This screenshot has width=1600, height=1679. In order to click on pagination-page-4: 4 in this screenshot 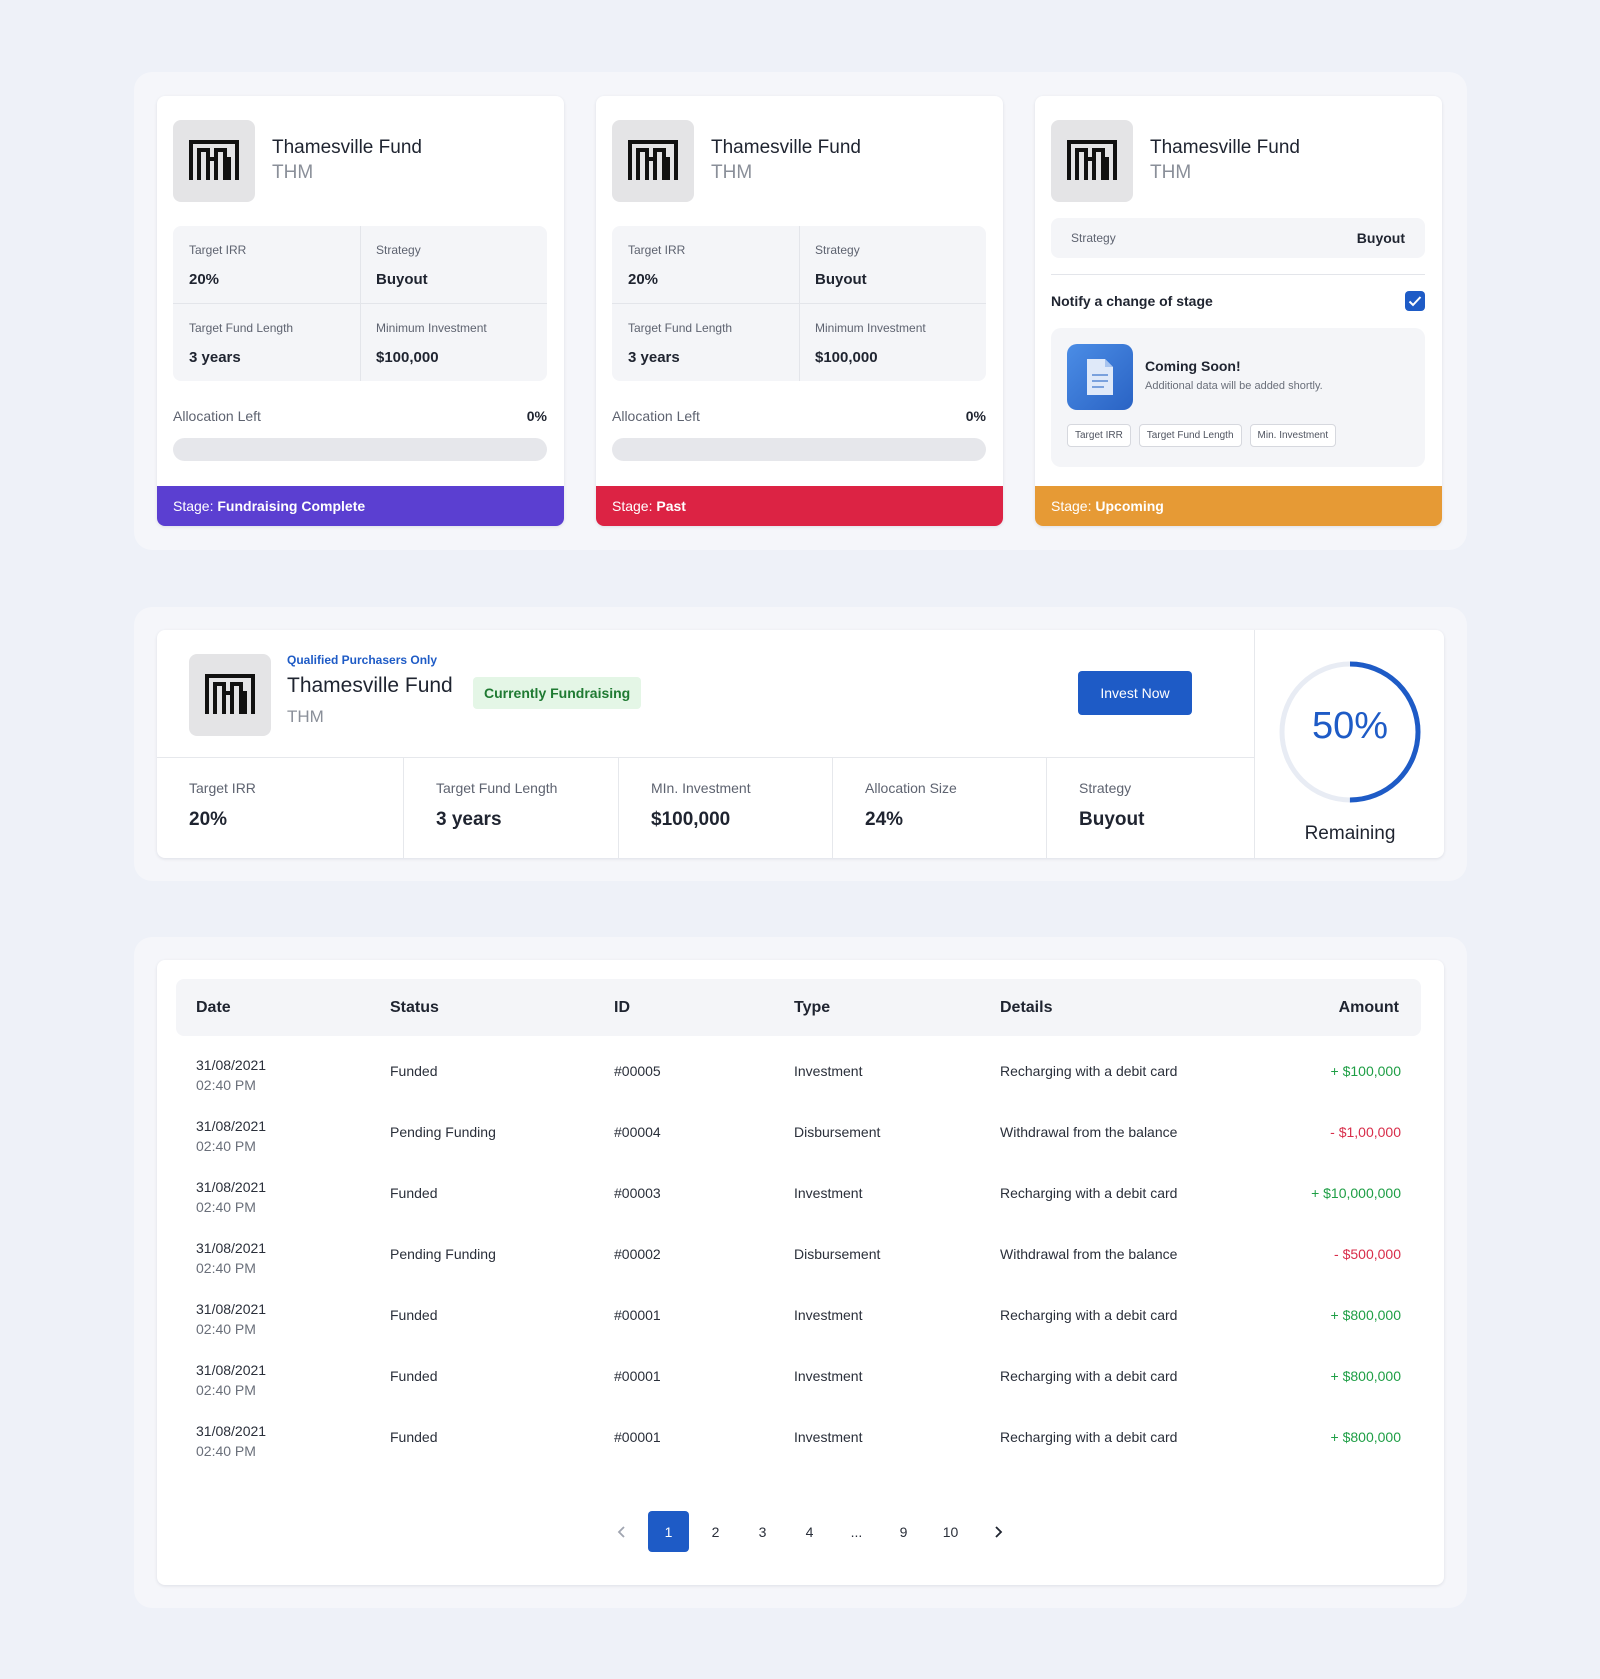, I will do `click(809, 1531)`.